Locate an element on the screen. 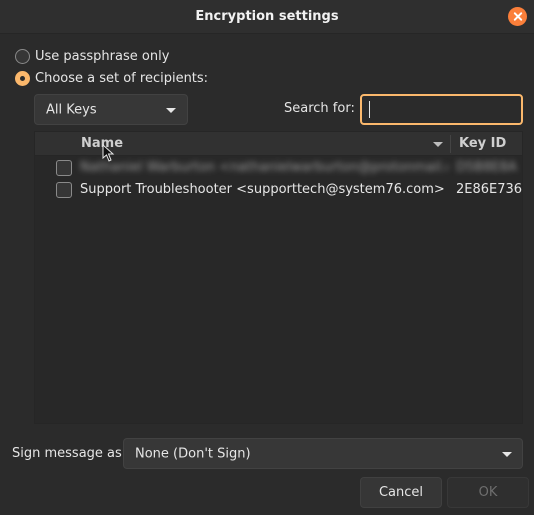 This screenshot has height=515, width=534. search-label: Search for: is located at coordinates (319, 108).